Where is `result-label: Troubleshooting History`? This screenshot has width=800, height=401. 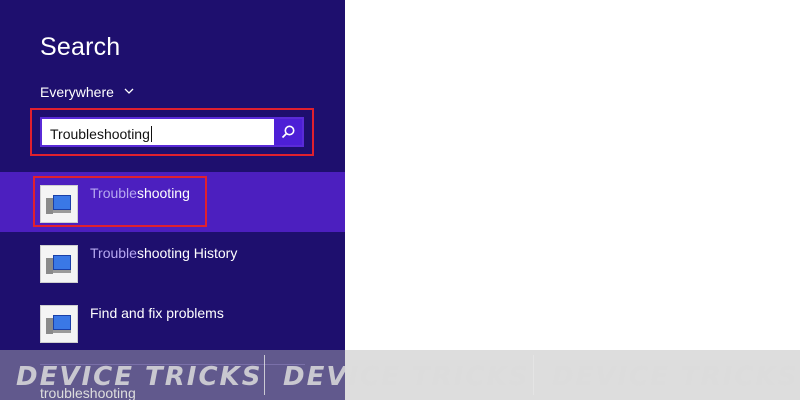
result-label: Troubleshooting History is located at coordinates (164, 253).